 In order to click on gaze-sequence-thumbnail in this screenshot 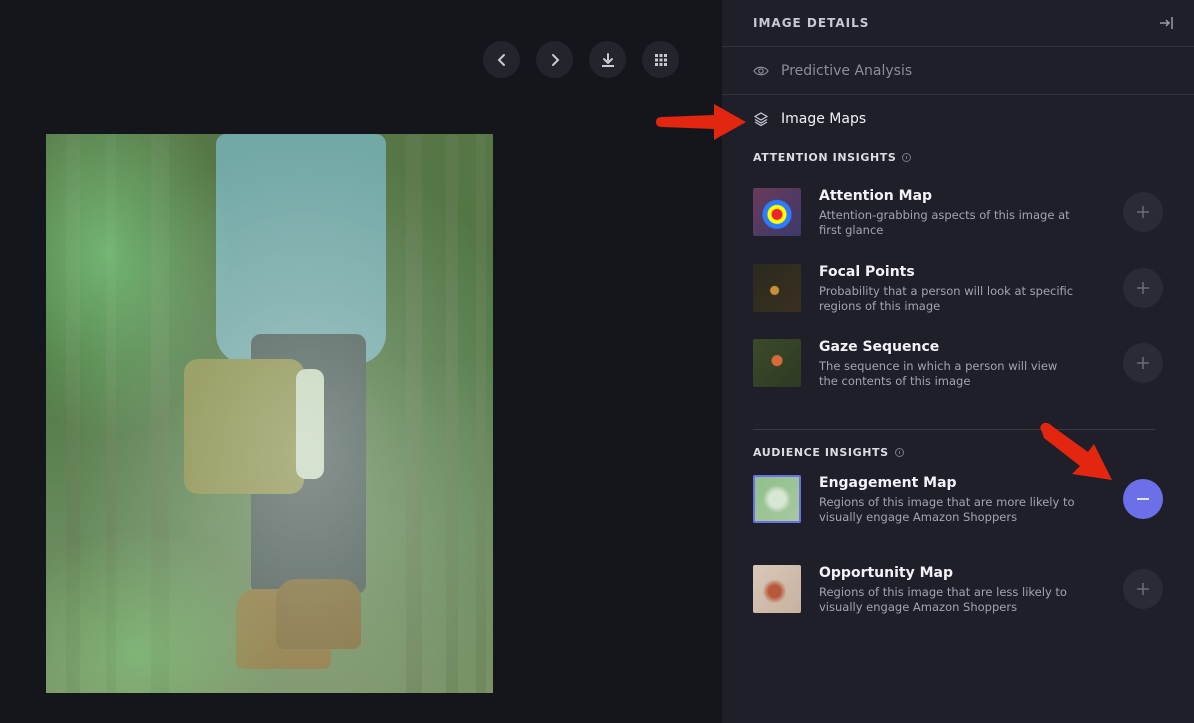, I will do `click(777, 363)`.